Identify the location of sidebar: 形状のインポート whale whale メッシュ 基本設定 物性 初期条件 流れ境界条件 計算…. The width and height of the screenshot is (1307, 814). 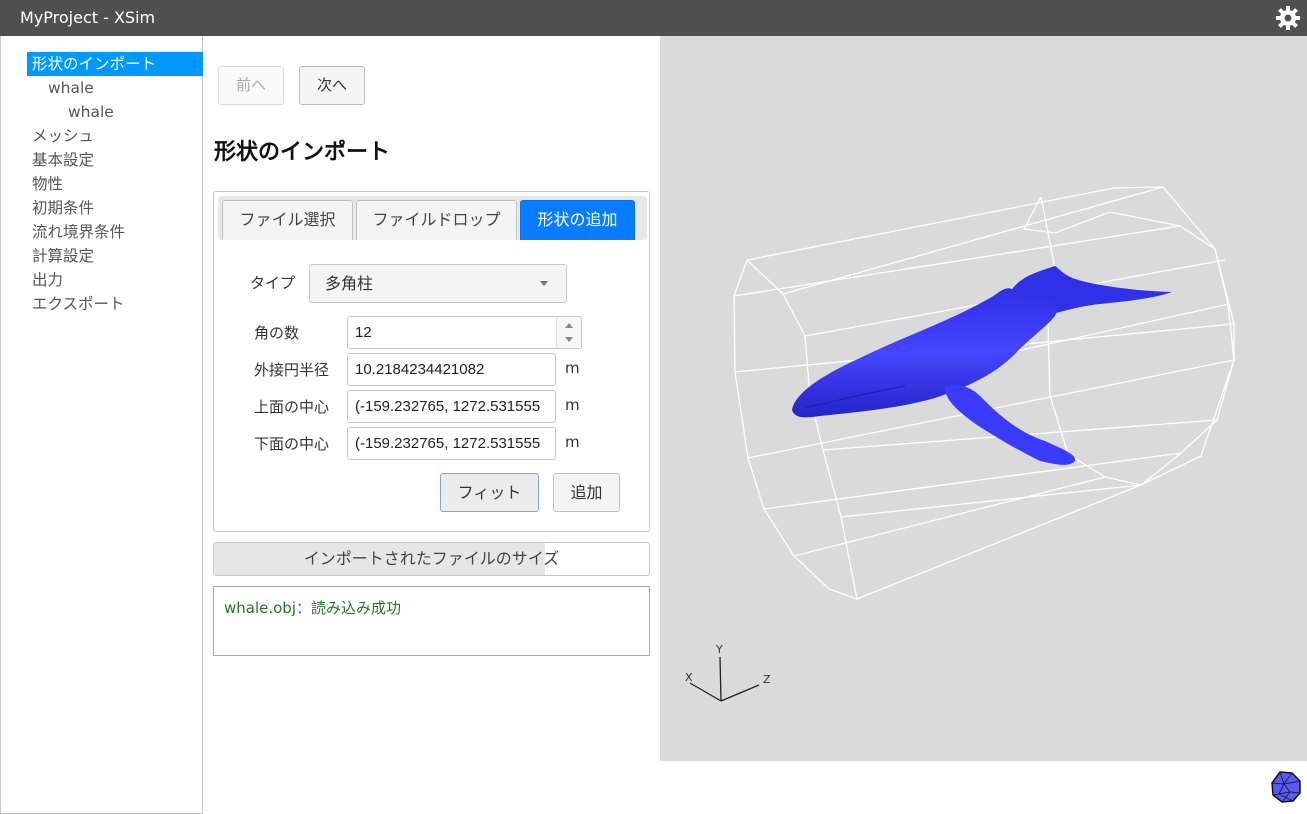
(101, 425).